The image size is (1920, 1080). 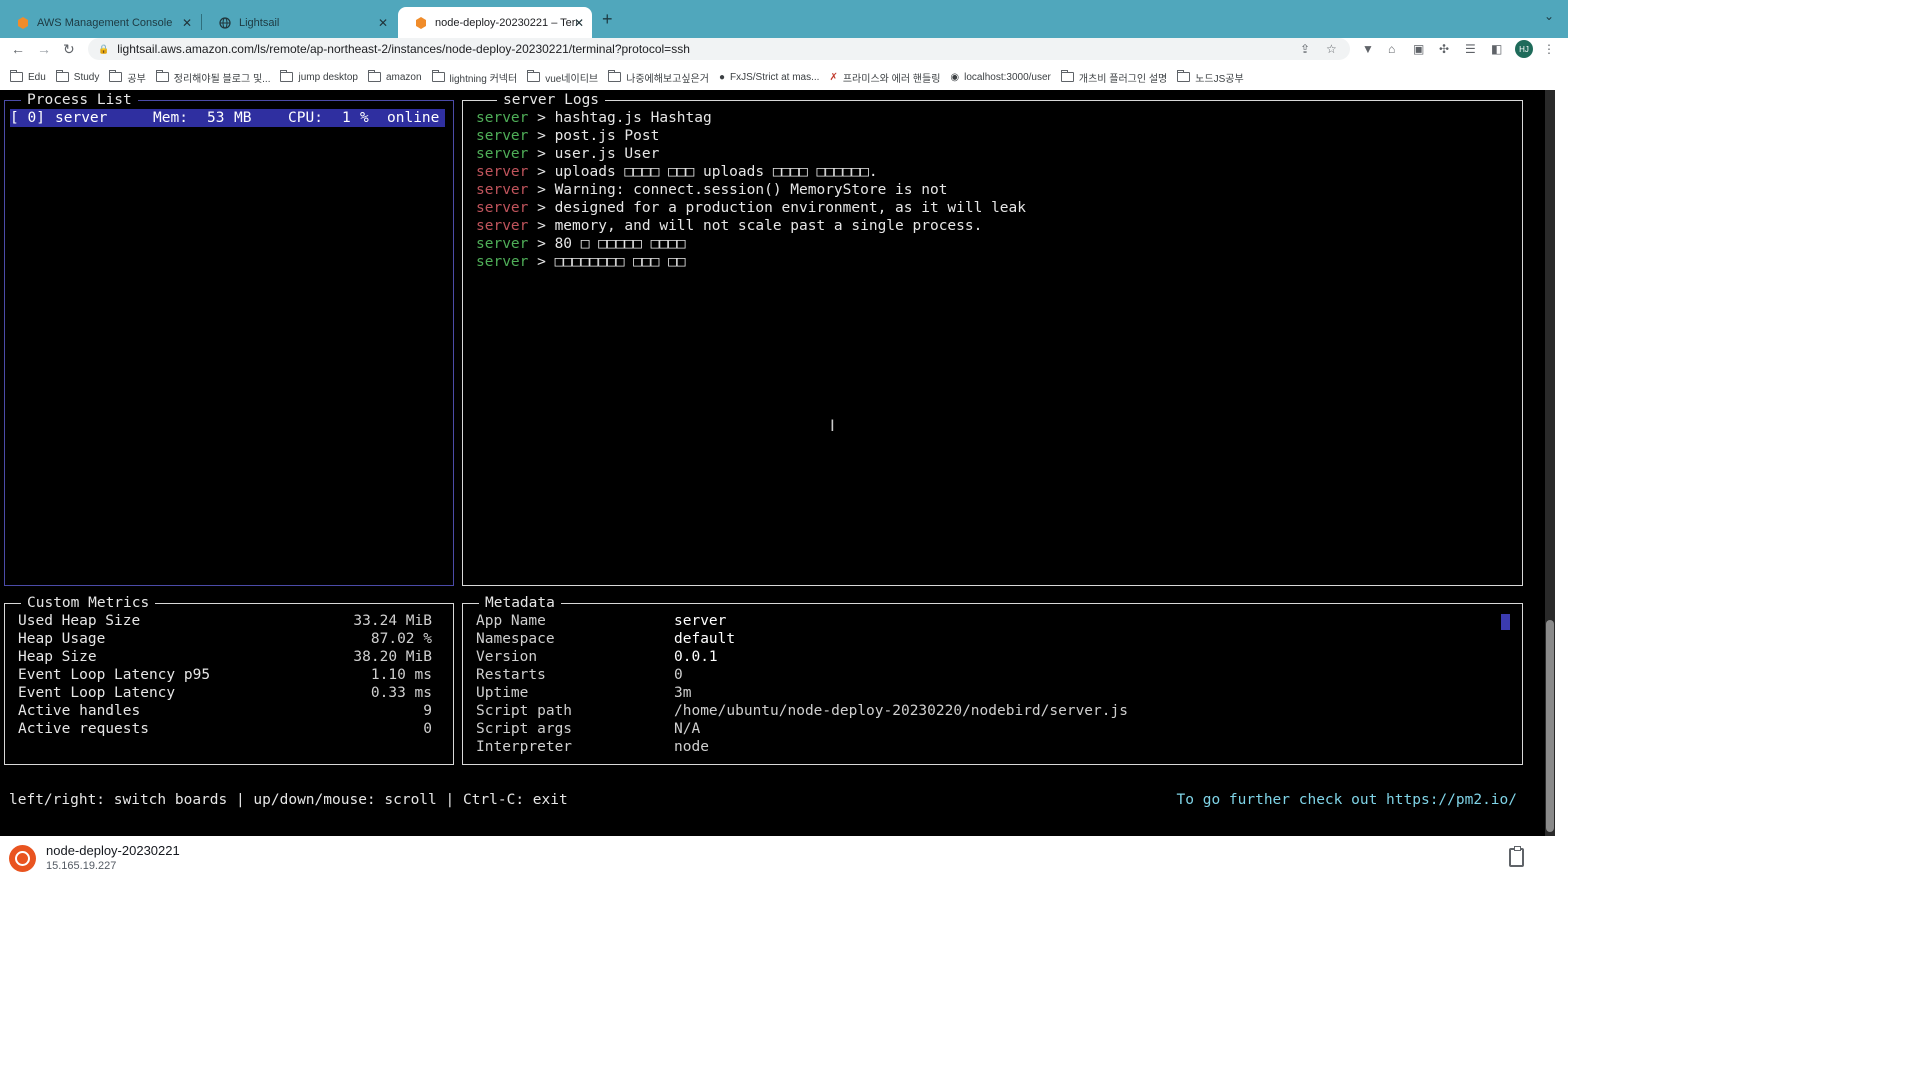 I want to click on cpu-unit: %, so click(x=364, y=118).